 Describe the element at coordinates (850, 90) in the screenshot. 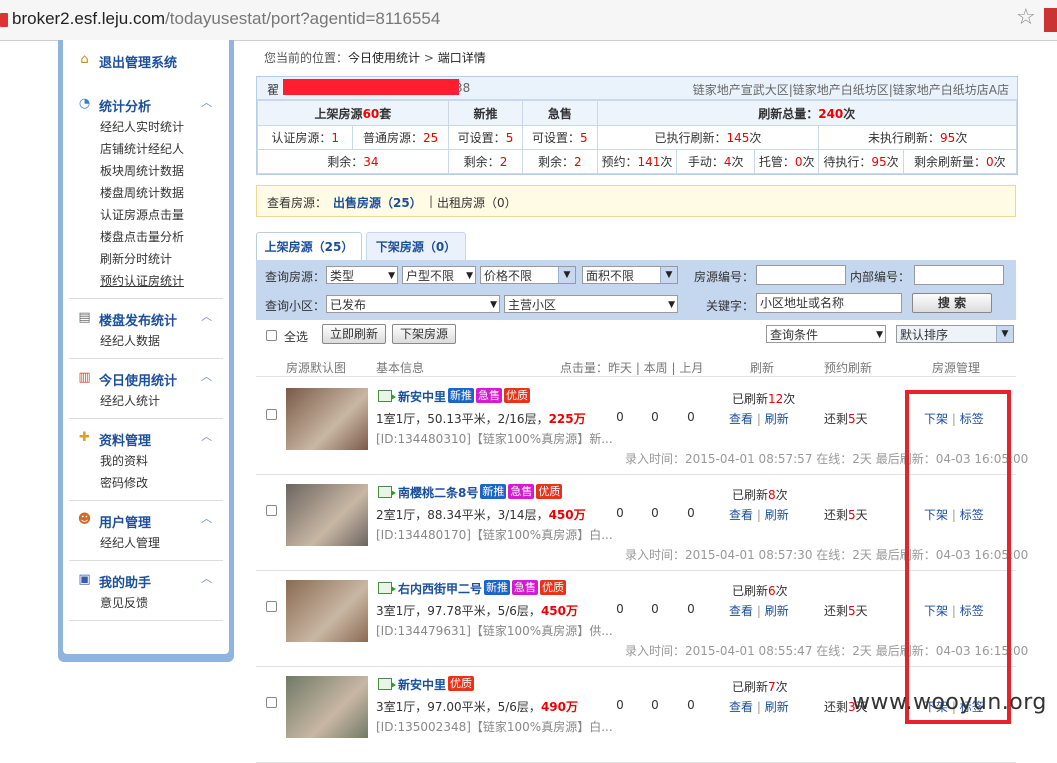

I see `agent-store: 链家地产宣武大区|链家地产白纸坊区|链家地产白纸坊店A店` at that location.